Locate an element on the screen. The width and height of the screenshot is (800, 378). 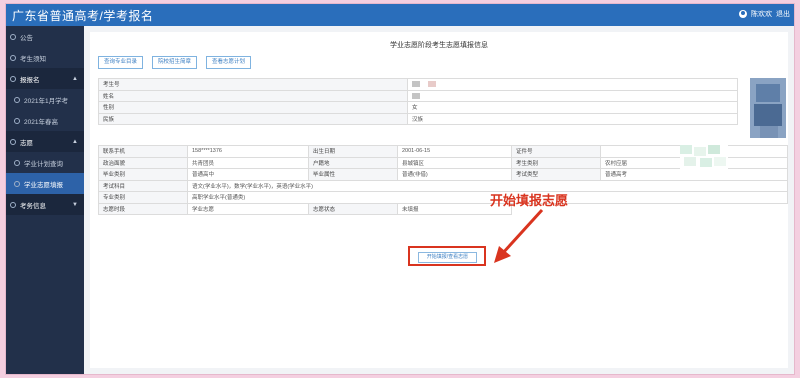
table-label: 毕业类别 is located at coordinates (143, 174).